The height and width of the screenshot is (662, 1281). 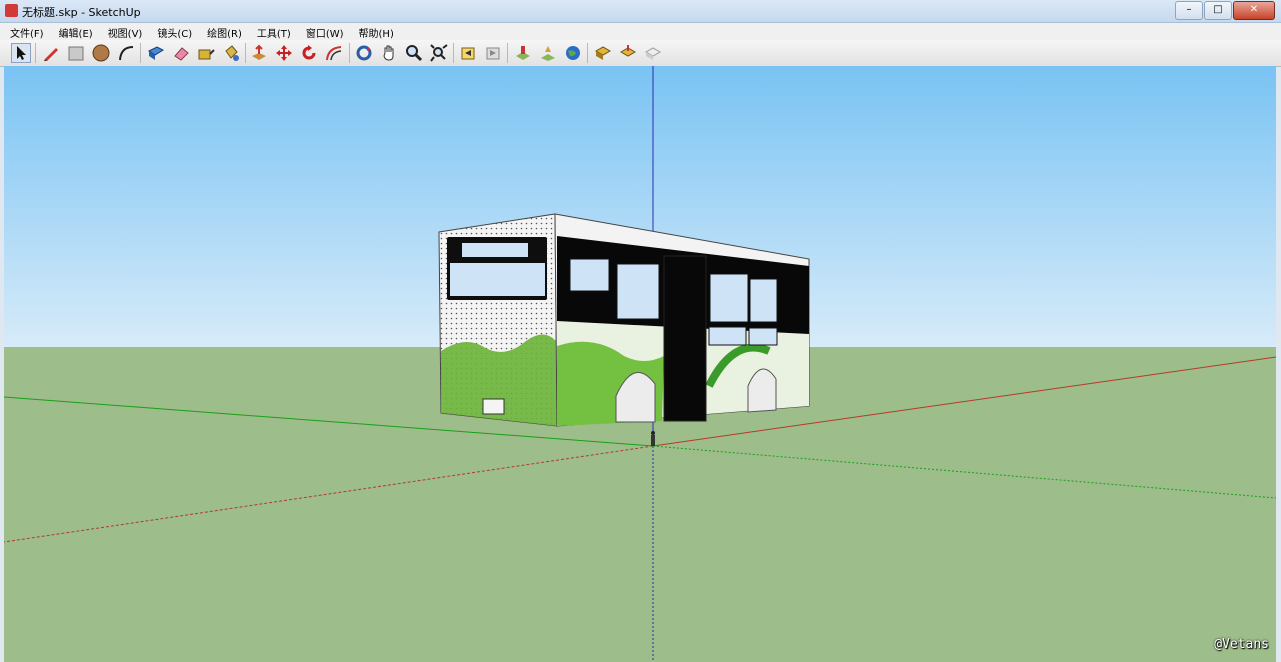 I want to click on title-bar: 无标题.skp - SketchUp – □ ✕, so click(x=640, y=11).